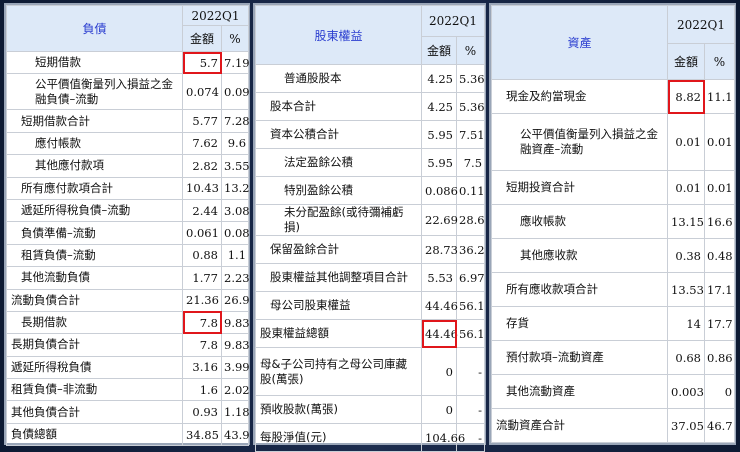 The width and height of the screenshot is (740, 452). I want to click on table-row: 應付帳款 7.62 9.6, so click(128, 143).